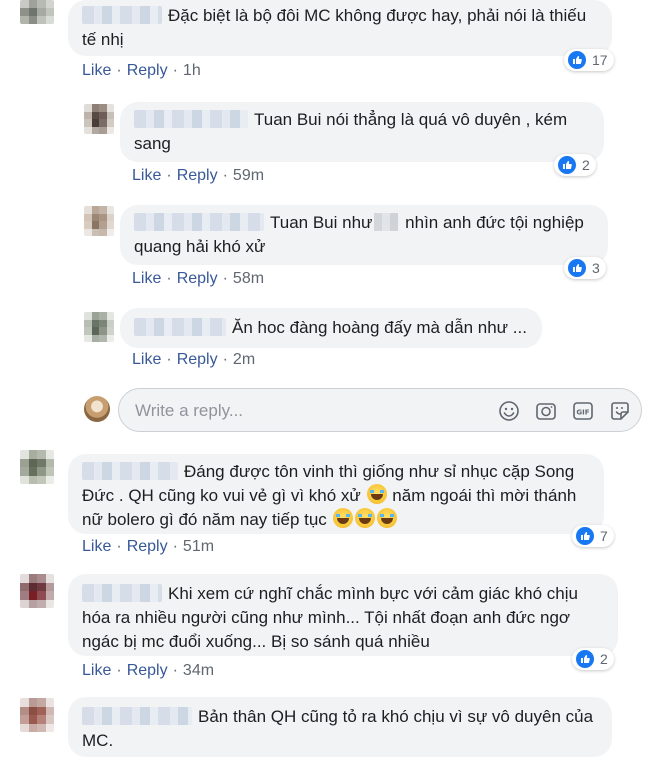 The height and width of the screenshot is (758, 660). What do you see at coordinates (300, 411) in the screenshot?
I see `reply-input` at bounding box center [300, 411].